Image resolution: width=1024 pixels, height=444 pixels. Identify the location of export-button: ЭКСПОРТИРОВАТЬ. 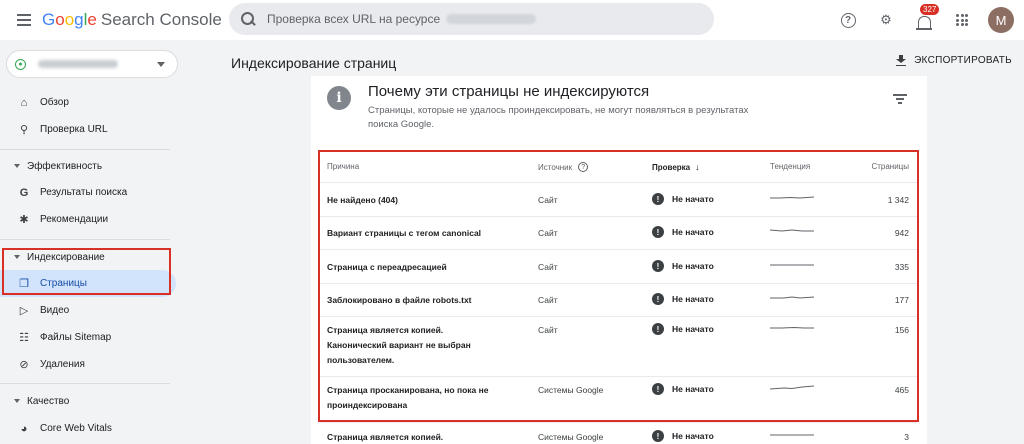
(954, 60).